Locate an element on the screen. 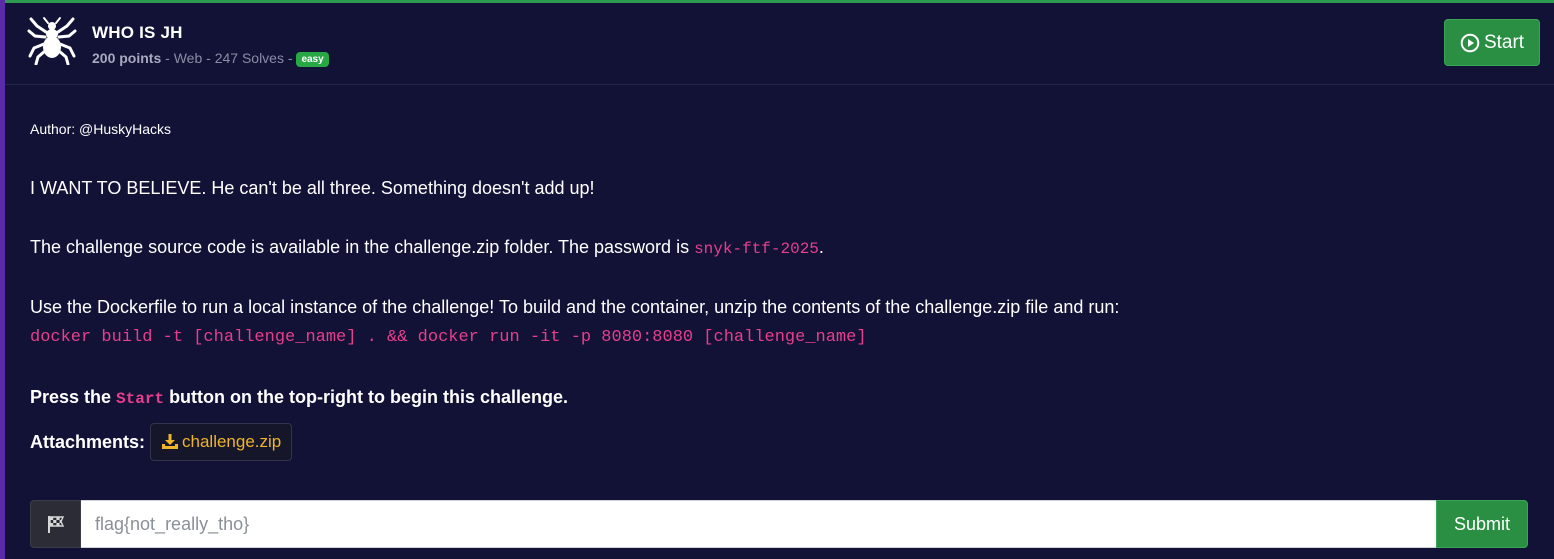  flag-input-addon is located at coordinates (55, 524).